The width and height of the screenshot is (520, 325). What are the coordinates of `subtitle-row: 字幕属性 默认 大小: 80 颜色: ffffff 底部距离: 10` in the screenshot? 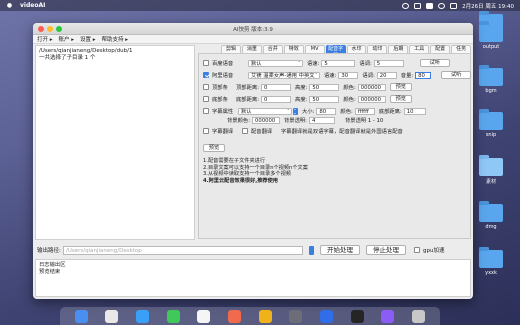 It's located at (316, 111).